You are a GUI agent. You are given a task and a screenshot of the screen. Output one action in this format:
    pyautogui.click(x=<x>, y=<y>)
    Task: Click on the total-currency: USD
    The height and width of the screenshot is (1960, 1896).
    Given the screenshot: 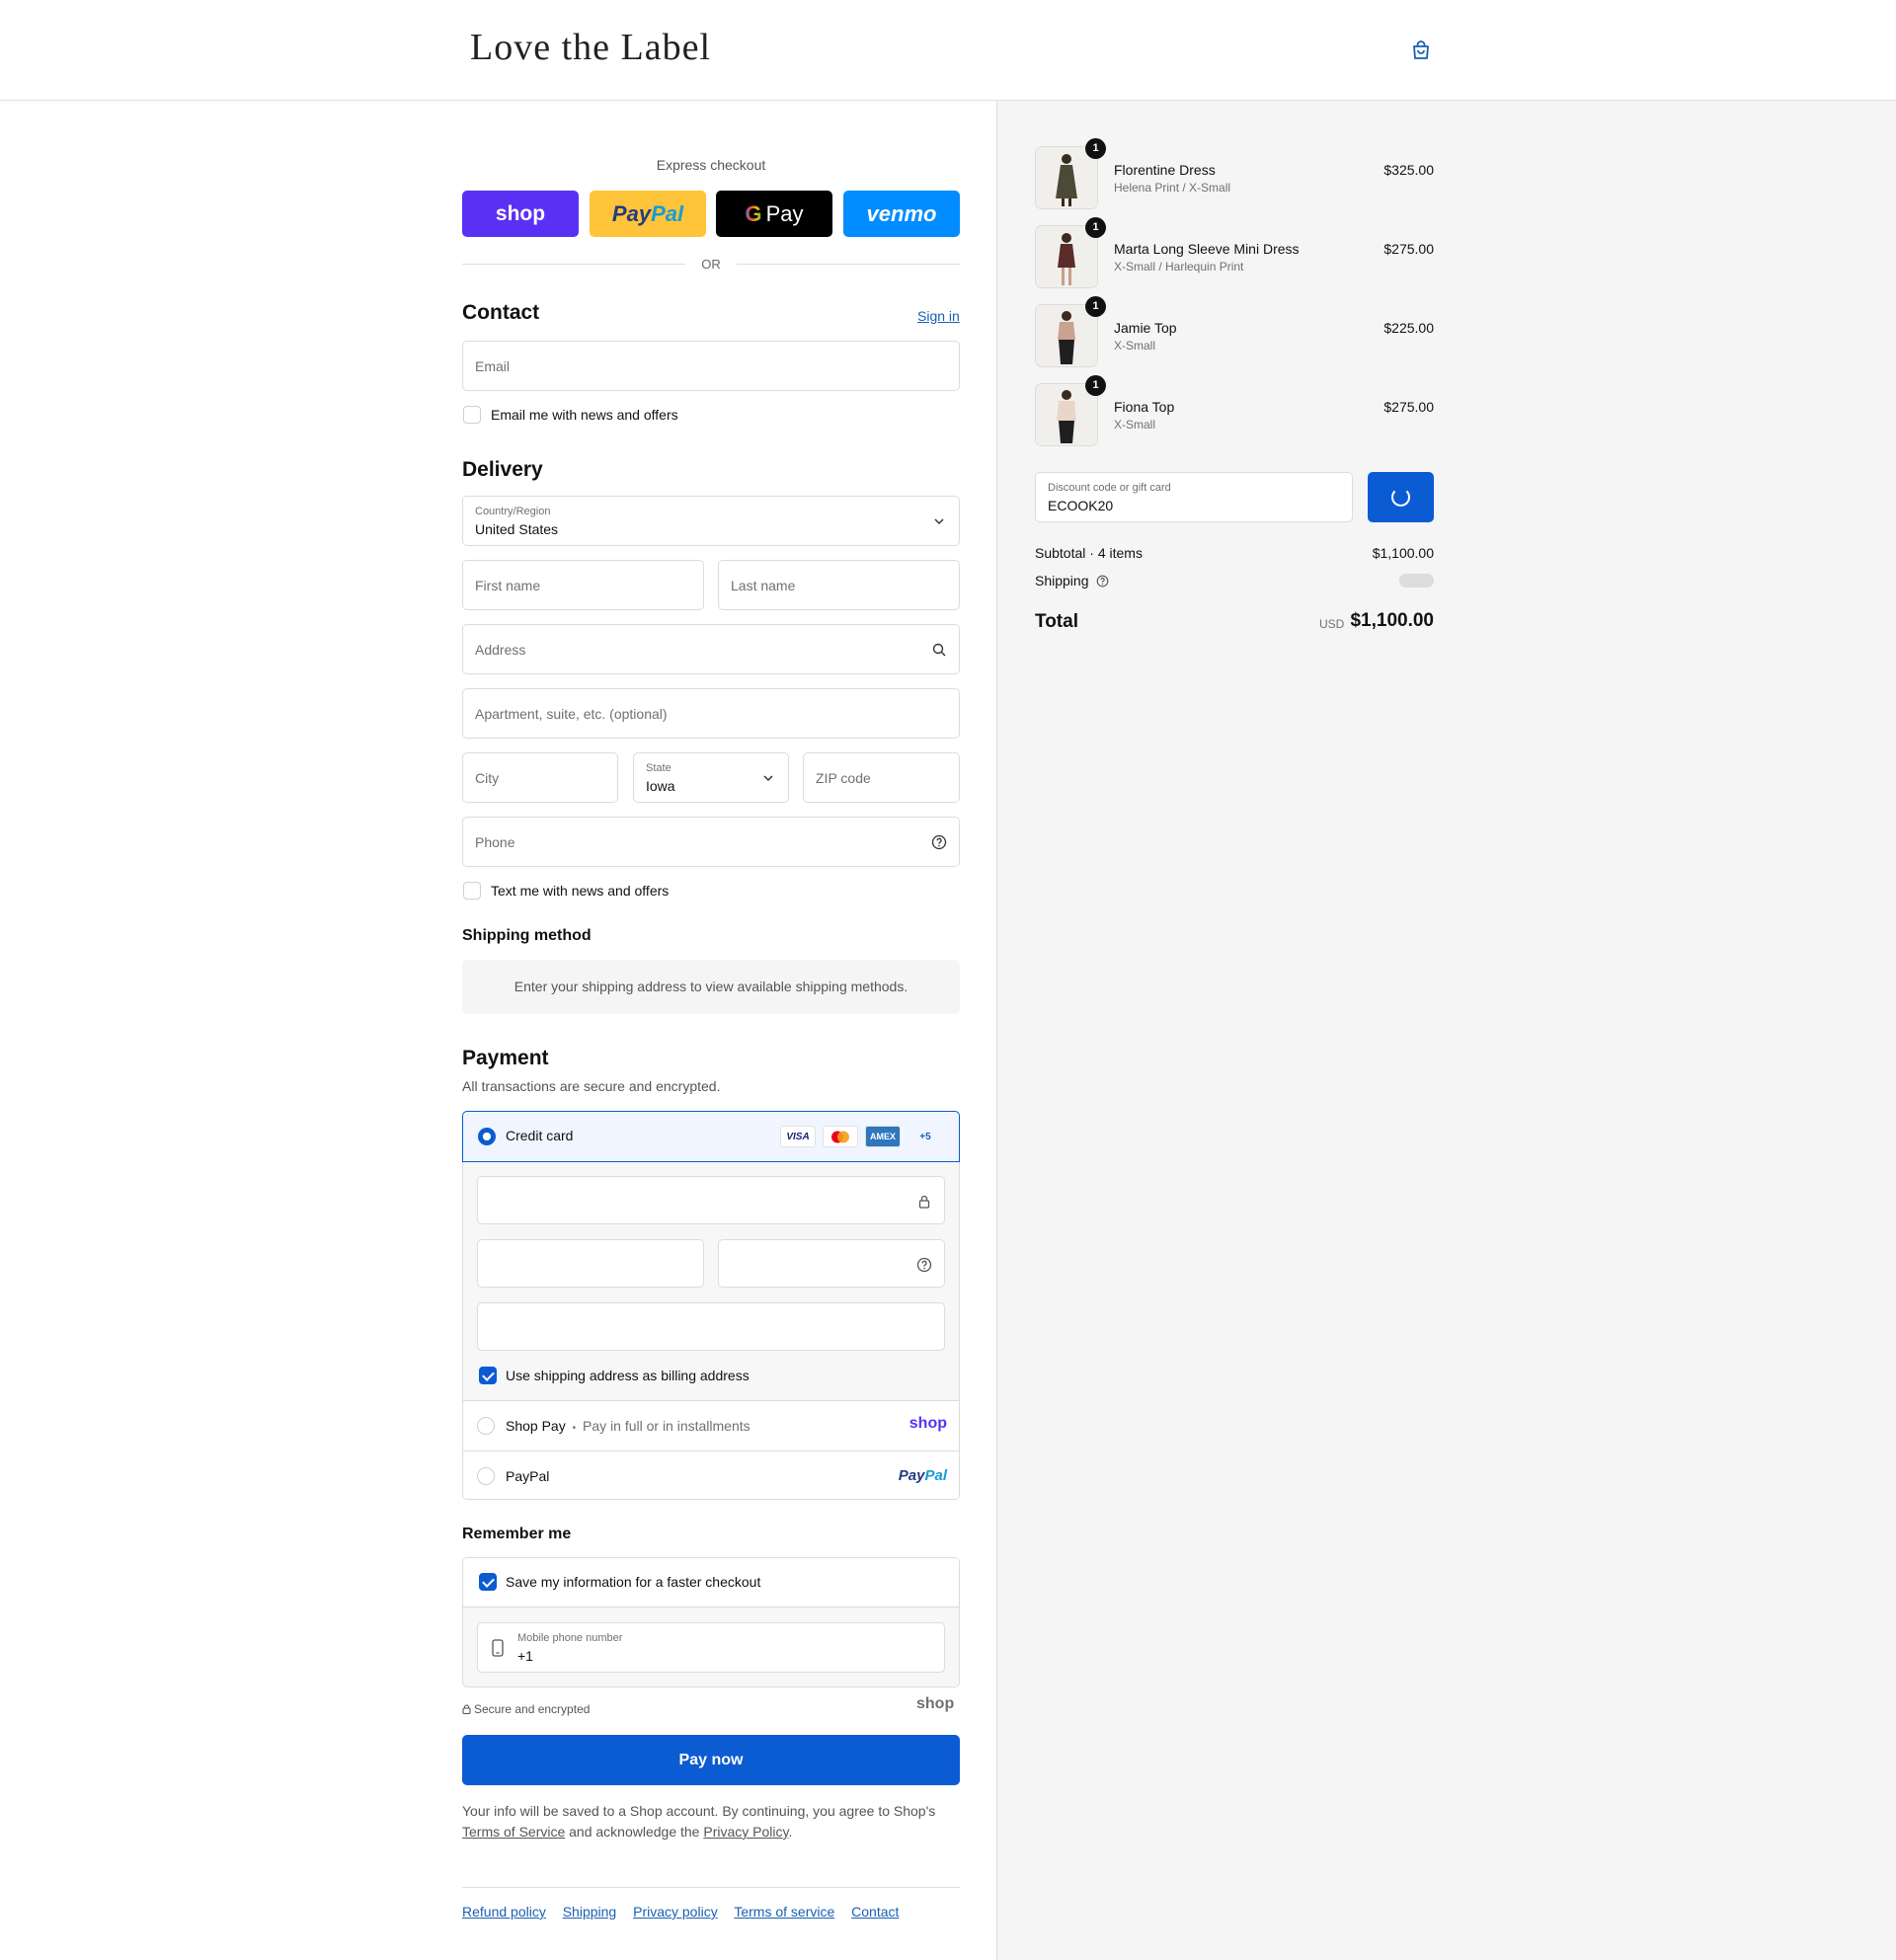 What is the action you would take?
    pyautogui.click(x=1332, y=624)
    